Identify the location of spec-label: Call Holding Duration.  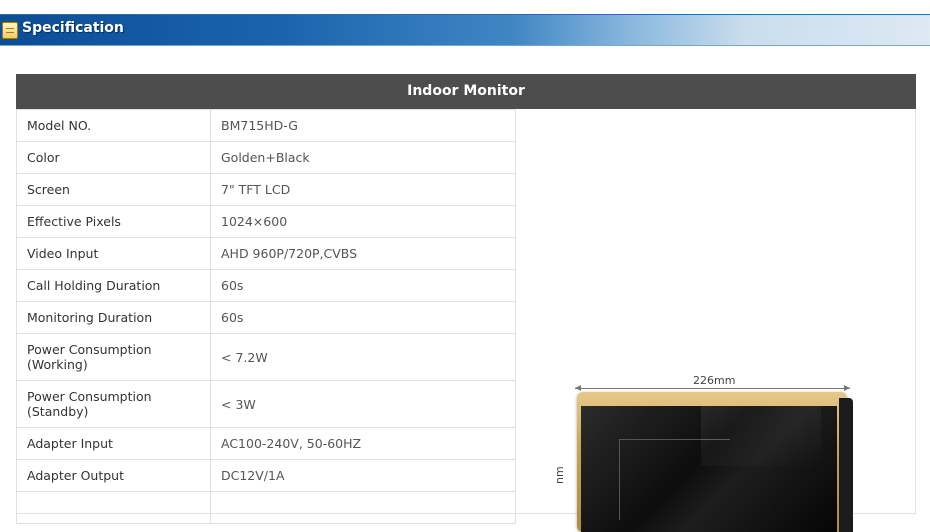
(113, 285).